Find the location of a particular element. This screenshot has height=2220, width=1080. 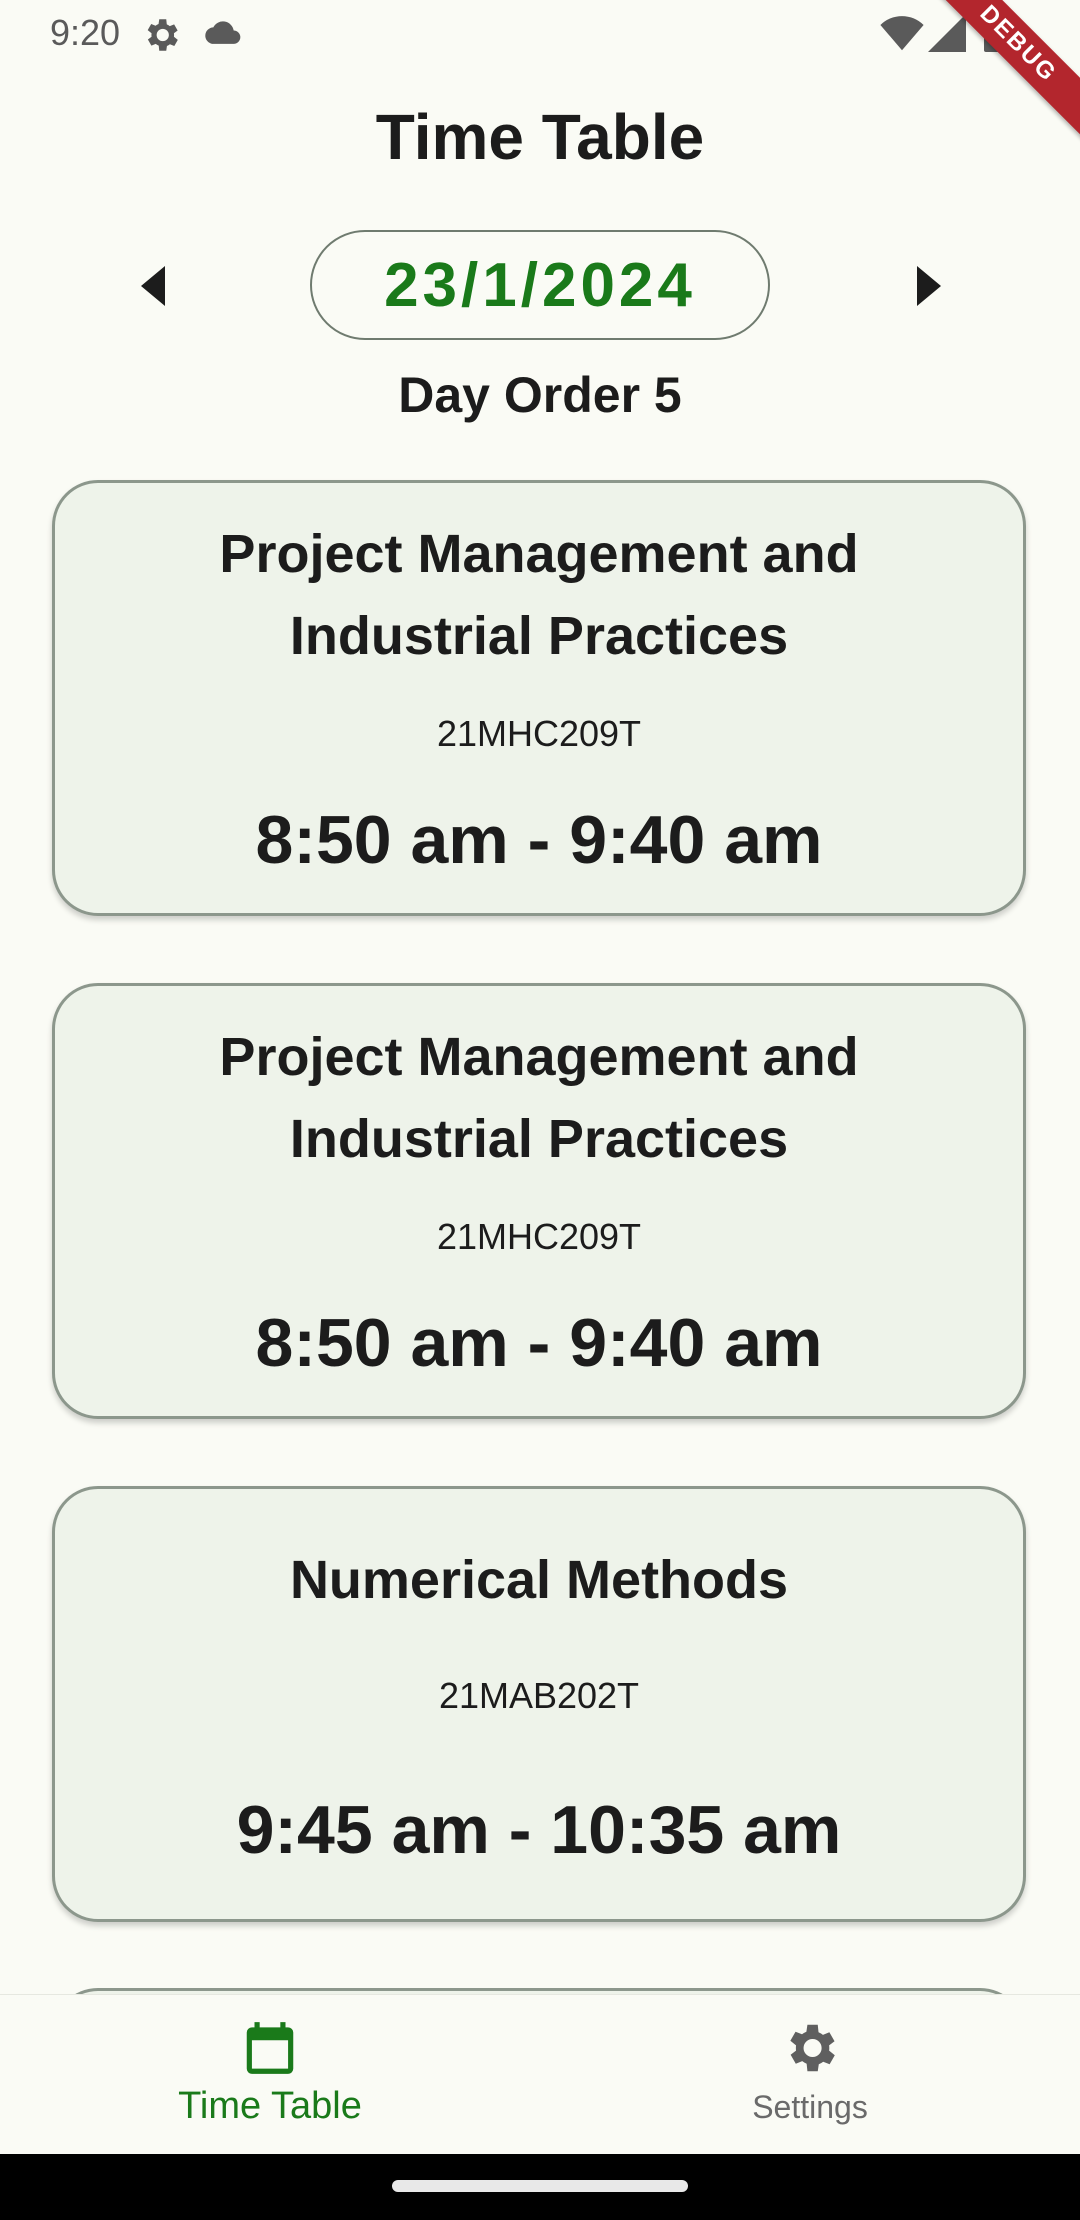

date-selector: 23/1/2024 is located at coordinates (540, 286).